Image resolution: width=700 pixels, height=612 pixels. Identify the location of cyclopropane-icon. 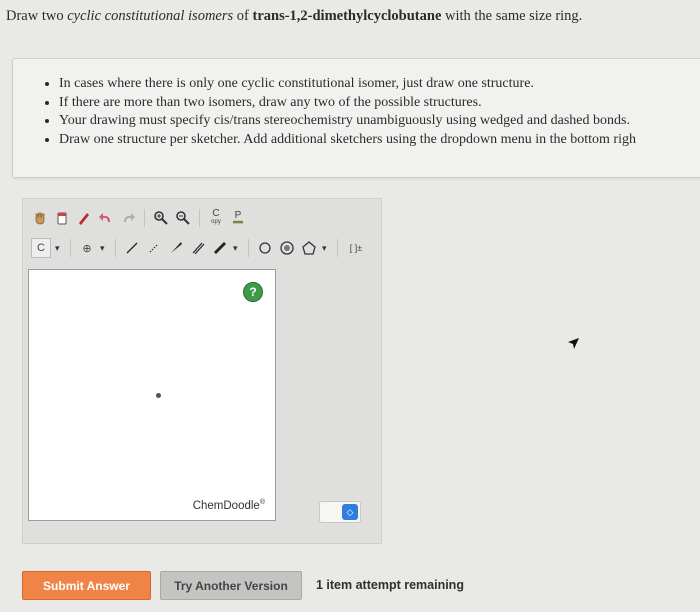
(265, 248).